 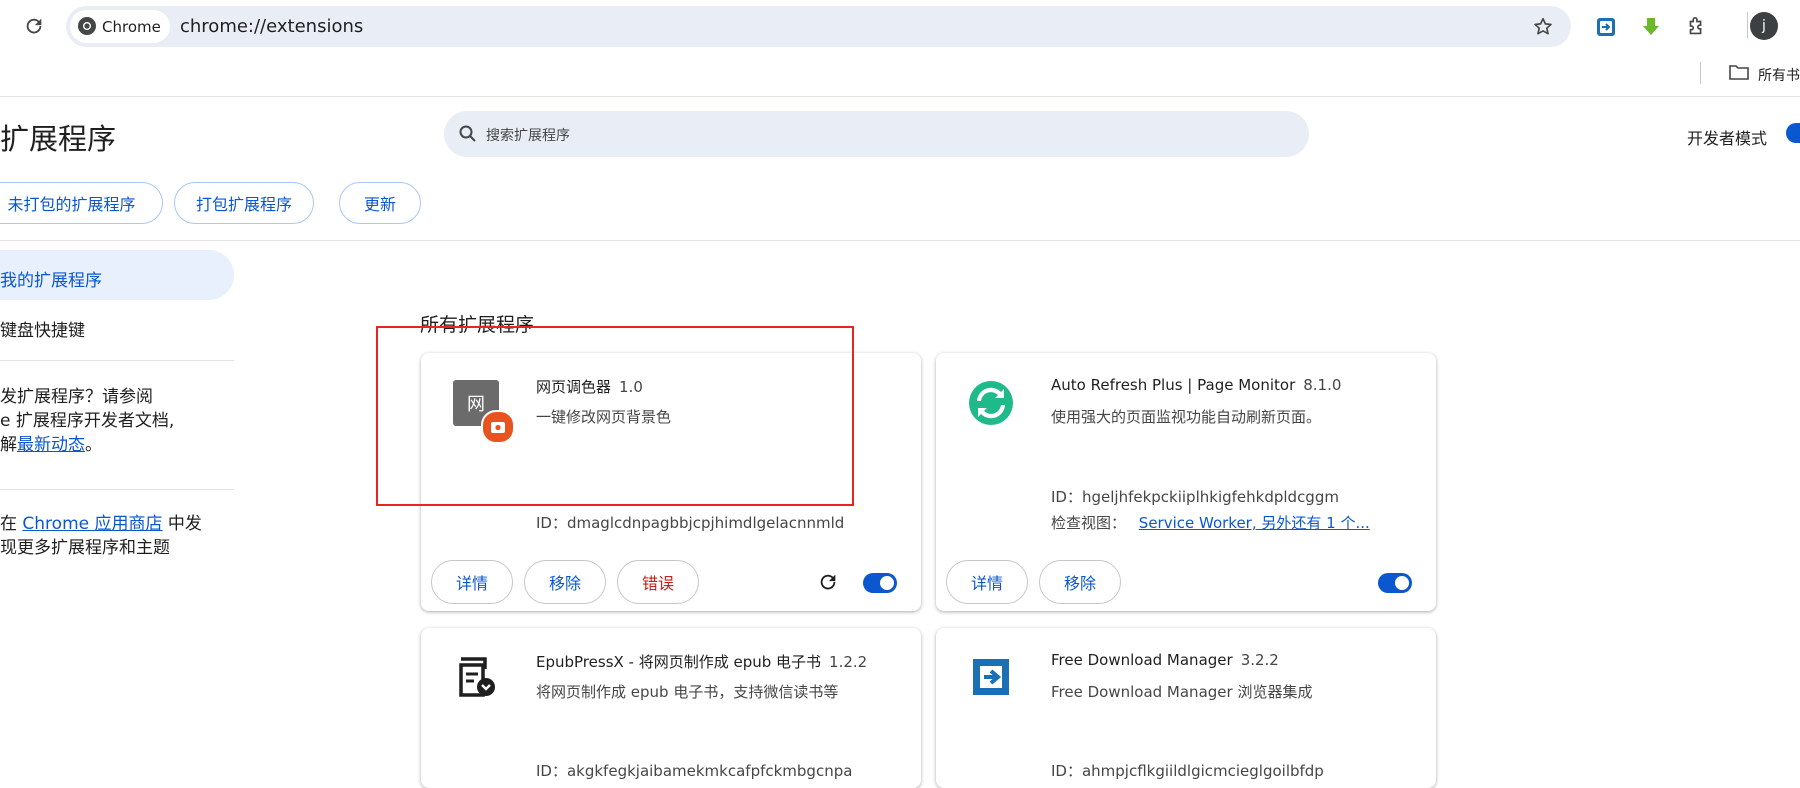 I want to click on latest-news-link: 最新动态, so click(x=51, y=445).